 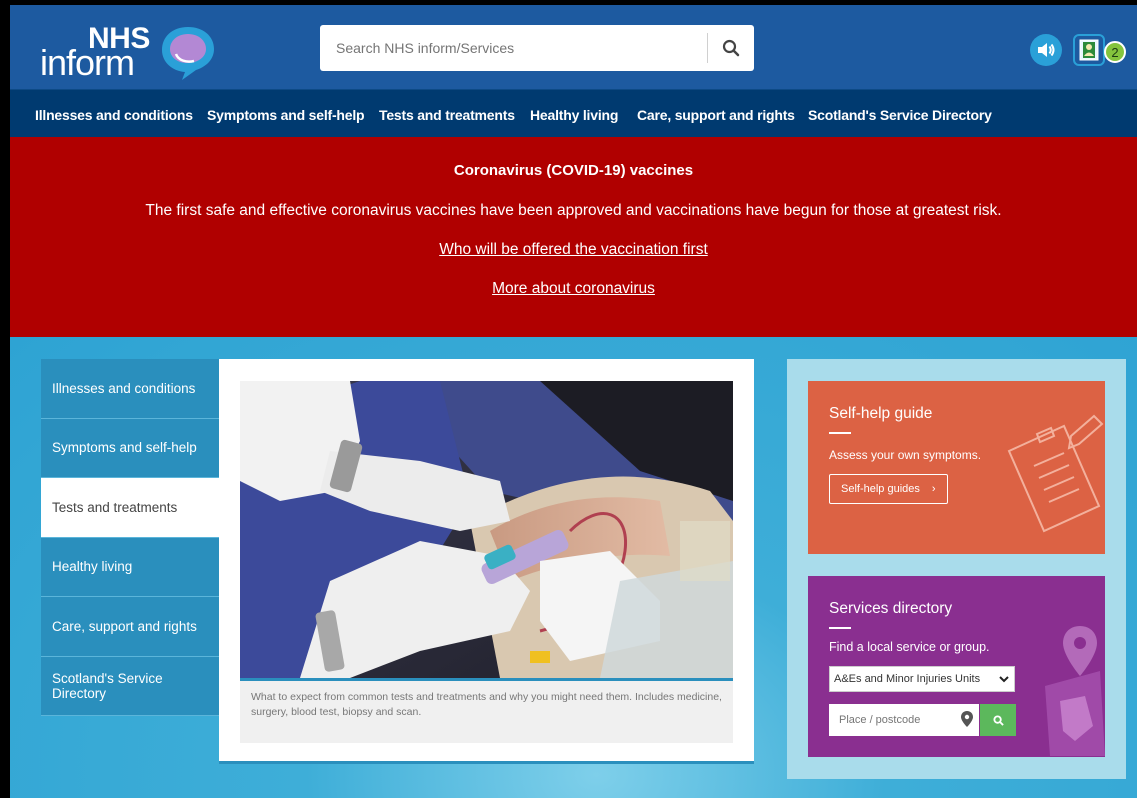 I want to click on audio-listen-button, so click(x=1046, y=50).